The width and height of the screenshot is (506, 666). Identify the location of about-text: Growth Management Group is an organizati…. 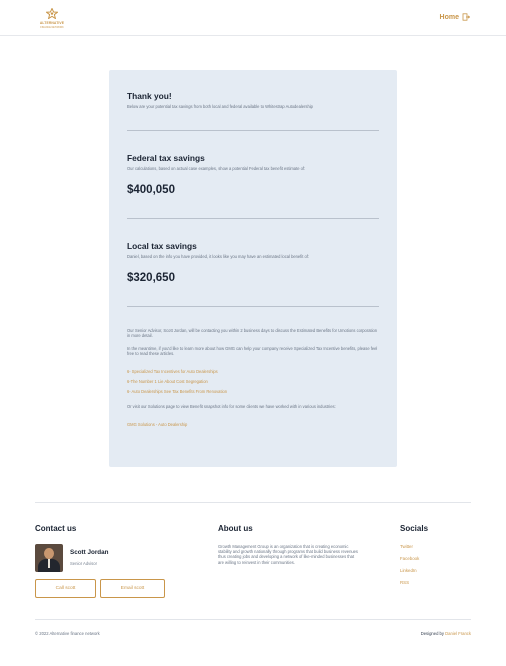
(288, 554).